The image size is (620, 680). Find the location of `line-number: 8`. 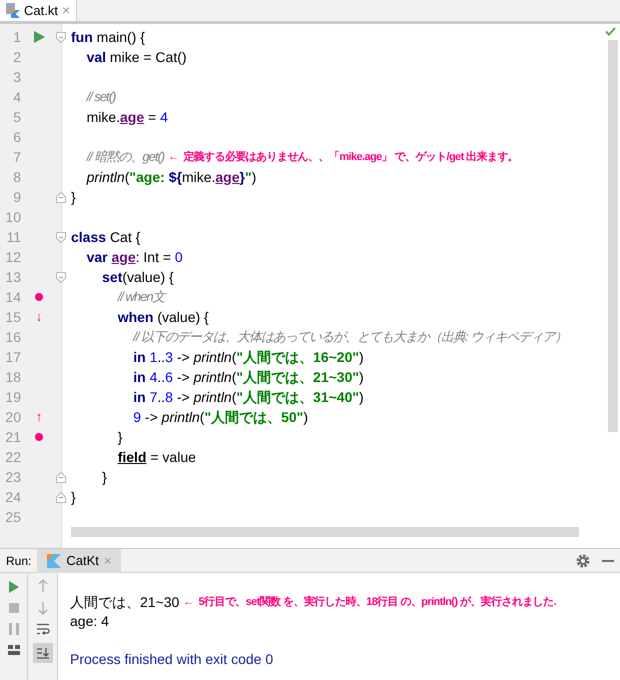

line-number: 8 is located at coordinates (17, 177).